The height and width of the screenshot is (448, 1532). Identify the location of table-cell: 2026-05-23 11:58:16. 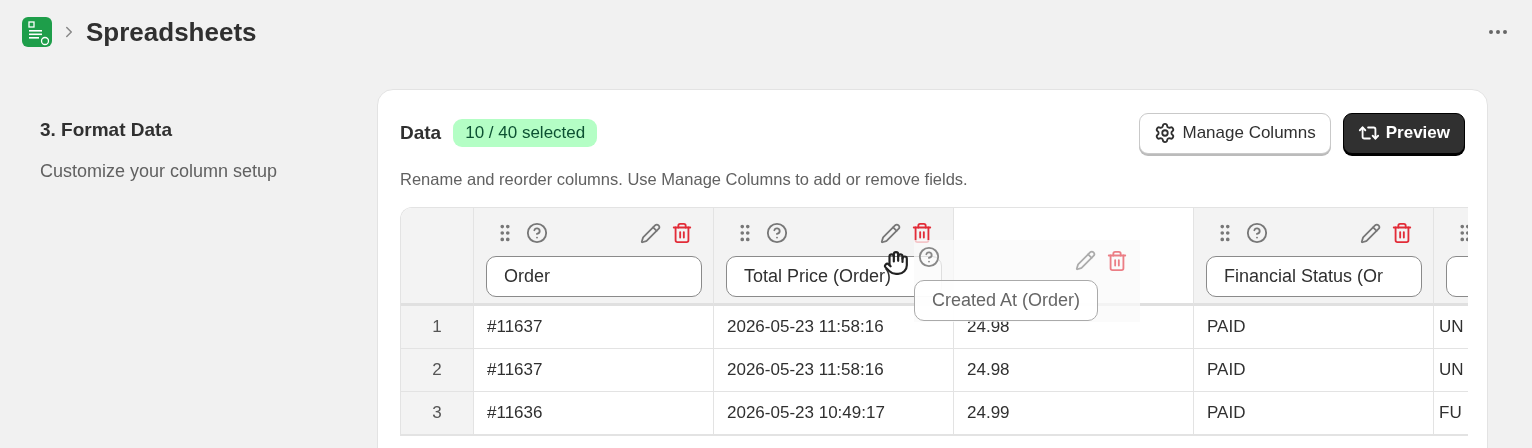
(834, 370).